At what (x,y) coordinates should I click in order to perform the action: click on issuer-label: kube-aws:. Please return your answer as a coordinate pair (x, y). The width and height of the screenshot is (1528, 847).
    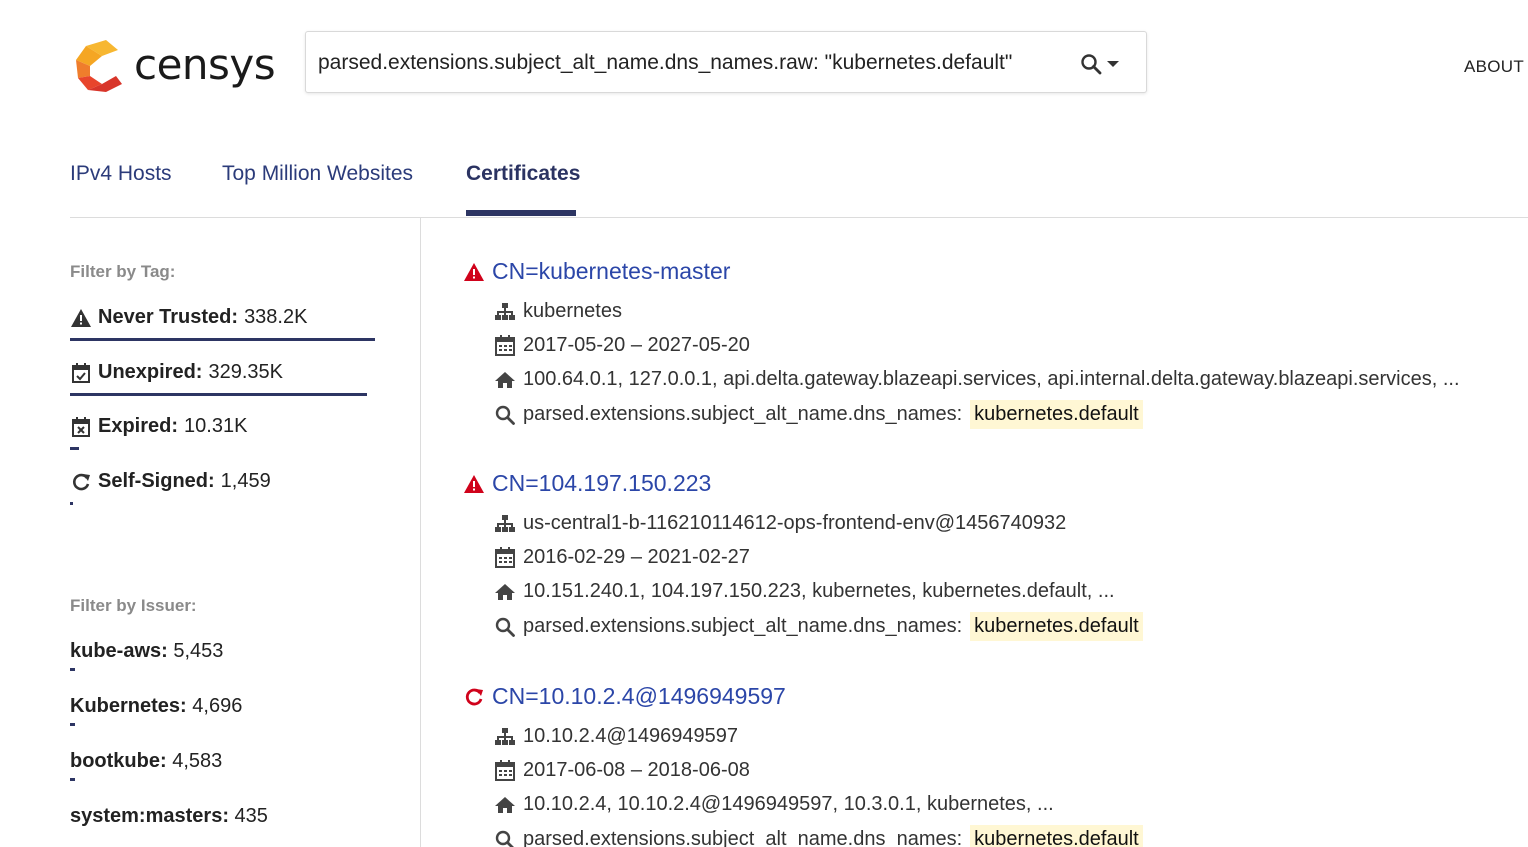
    Looking at the image, I should click on (119, 651).